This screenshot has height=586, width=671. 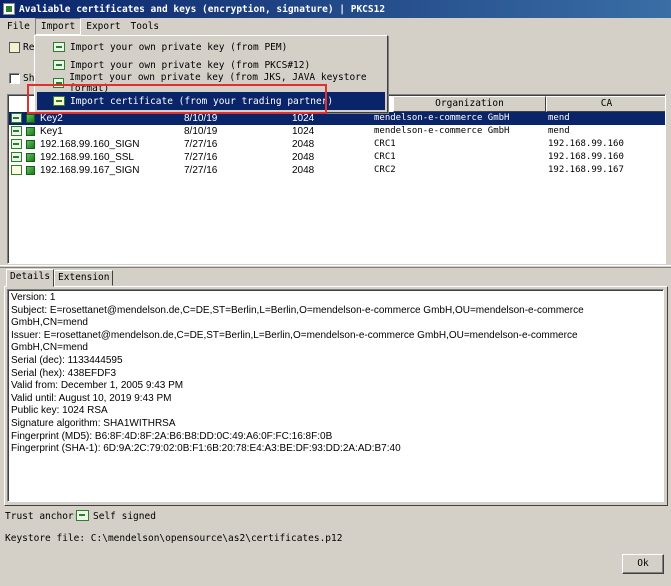 I want to click on details-line: Valid from: December 1, 2005 9:43 PM, so click(x=97, y=386).